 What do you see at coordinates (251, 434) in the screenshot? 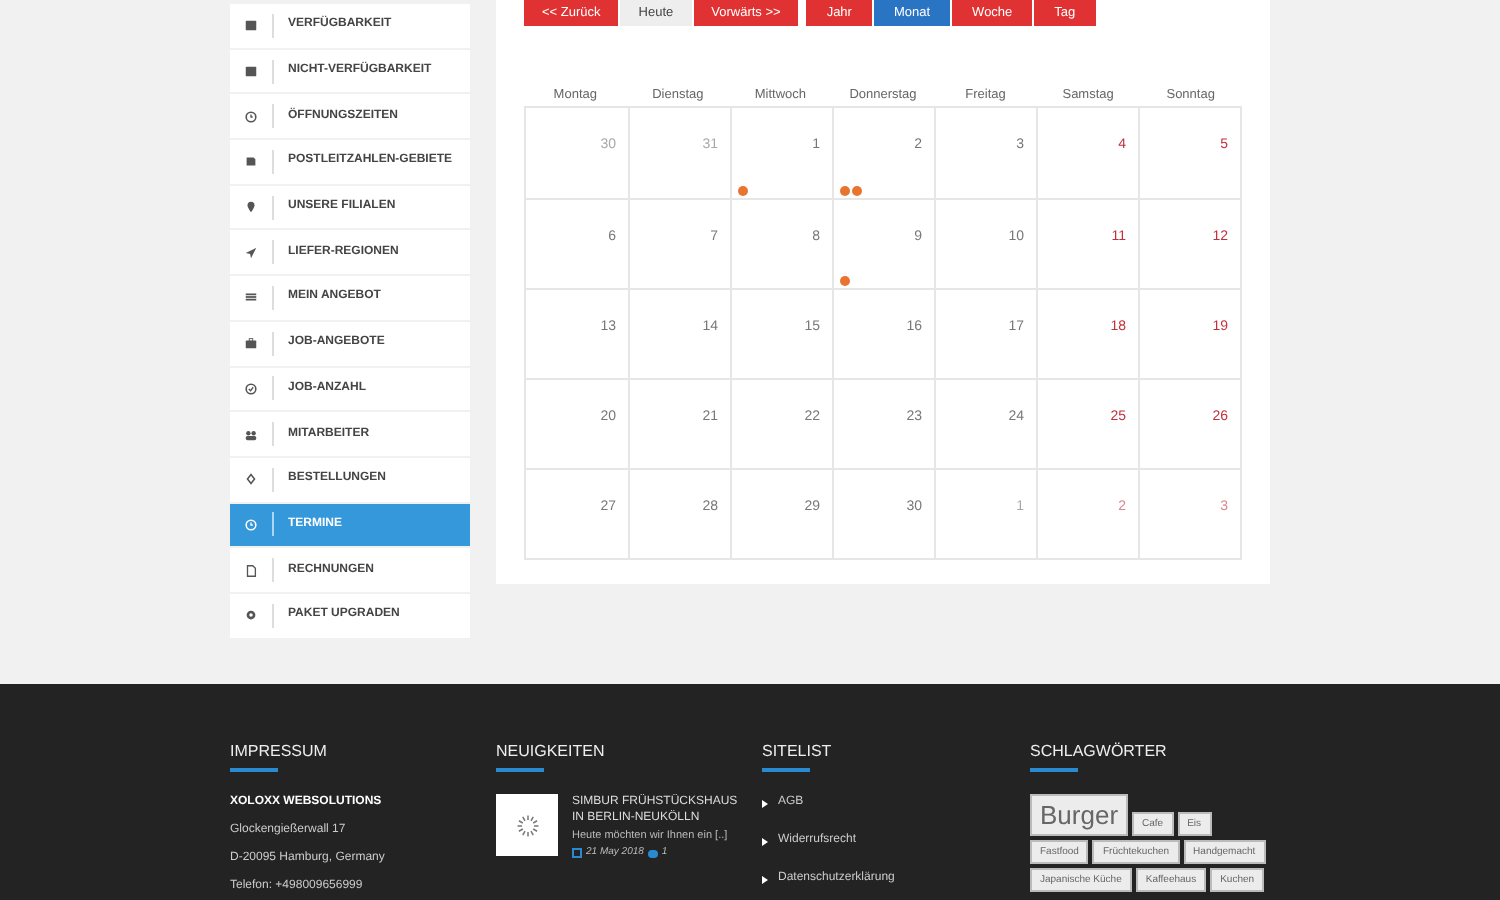
I see `people-icon` at bounding box center [251, 434].